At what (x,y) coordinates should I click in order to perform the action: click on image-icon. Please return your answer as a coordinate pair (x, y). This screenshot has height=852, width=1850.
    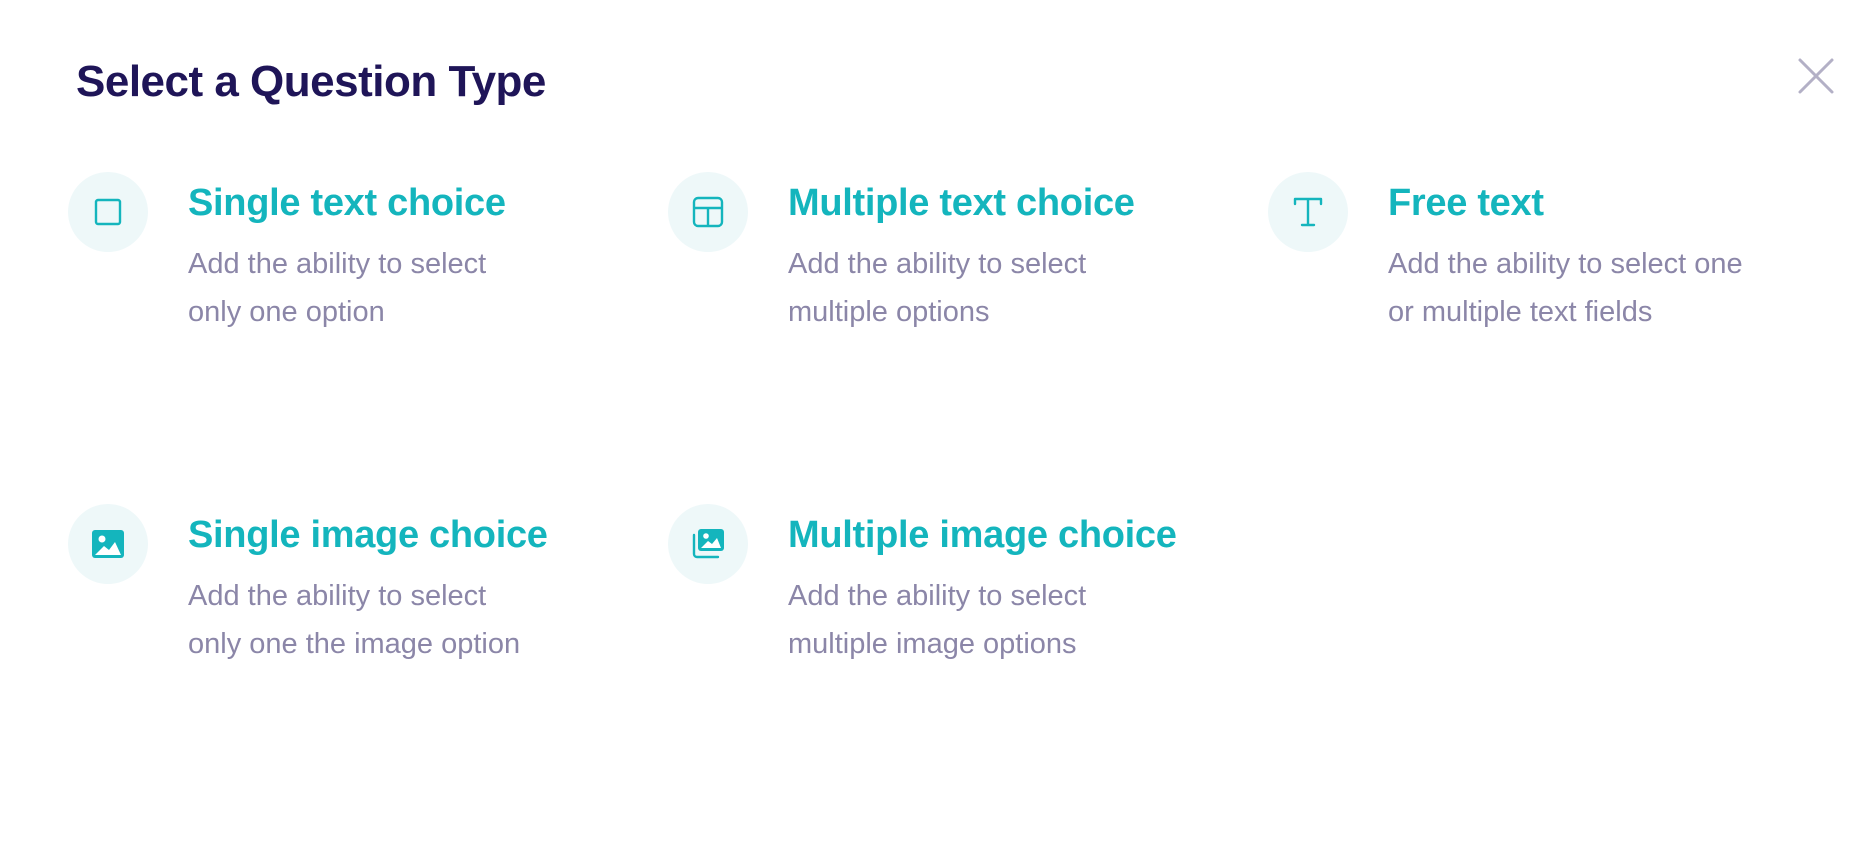
    Looking at the image, I should click on (108, 544).